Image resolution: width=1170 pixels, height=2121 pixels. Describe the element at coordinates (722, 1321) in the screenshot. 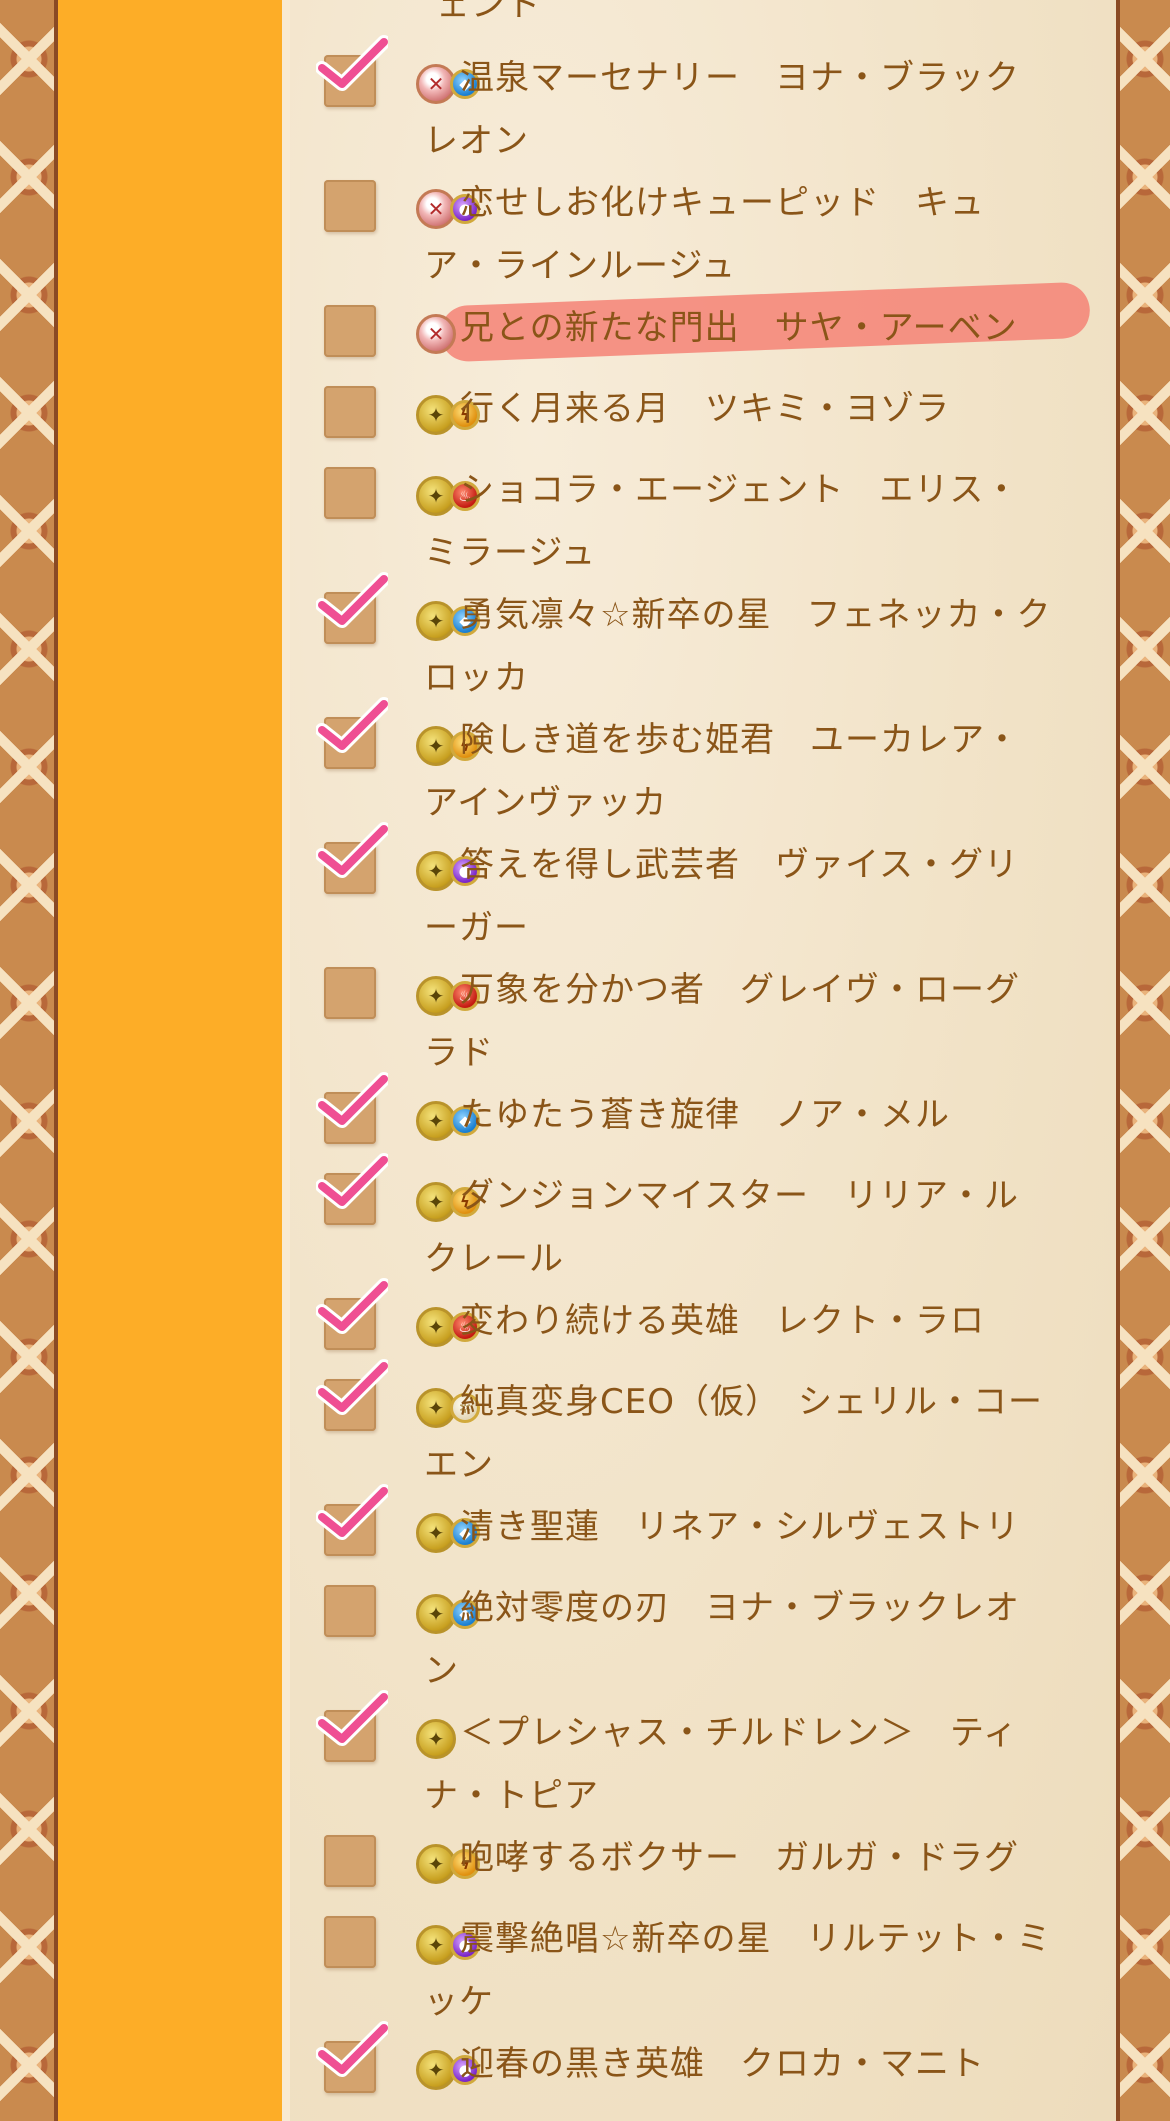

I see `character-name-line1: 変わり続ける英雄 レクト・ラロ` at that location.